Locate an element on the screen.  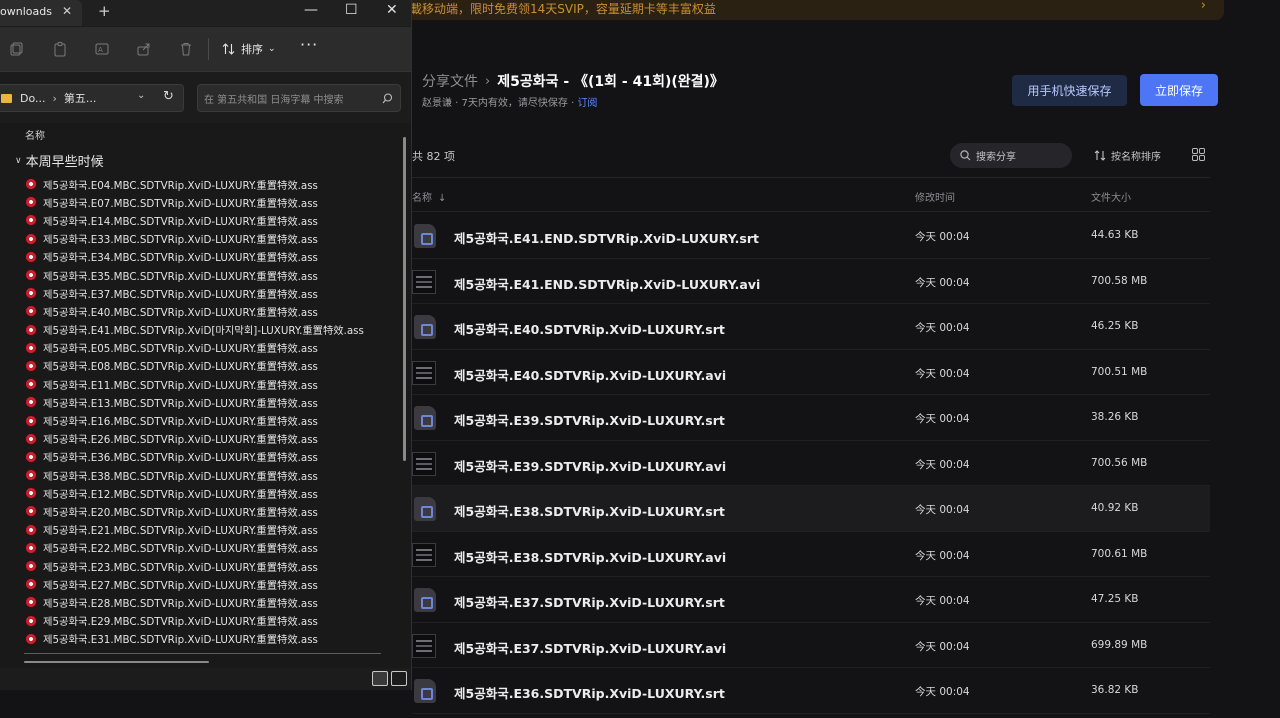
phone-save-button: 用手机快速保存 is located at coordinates (1069, 90).